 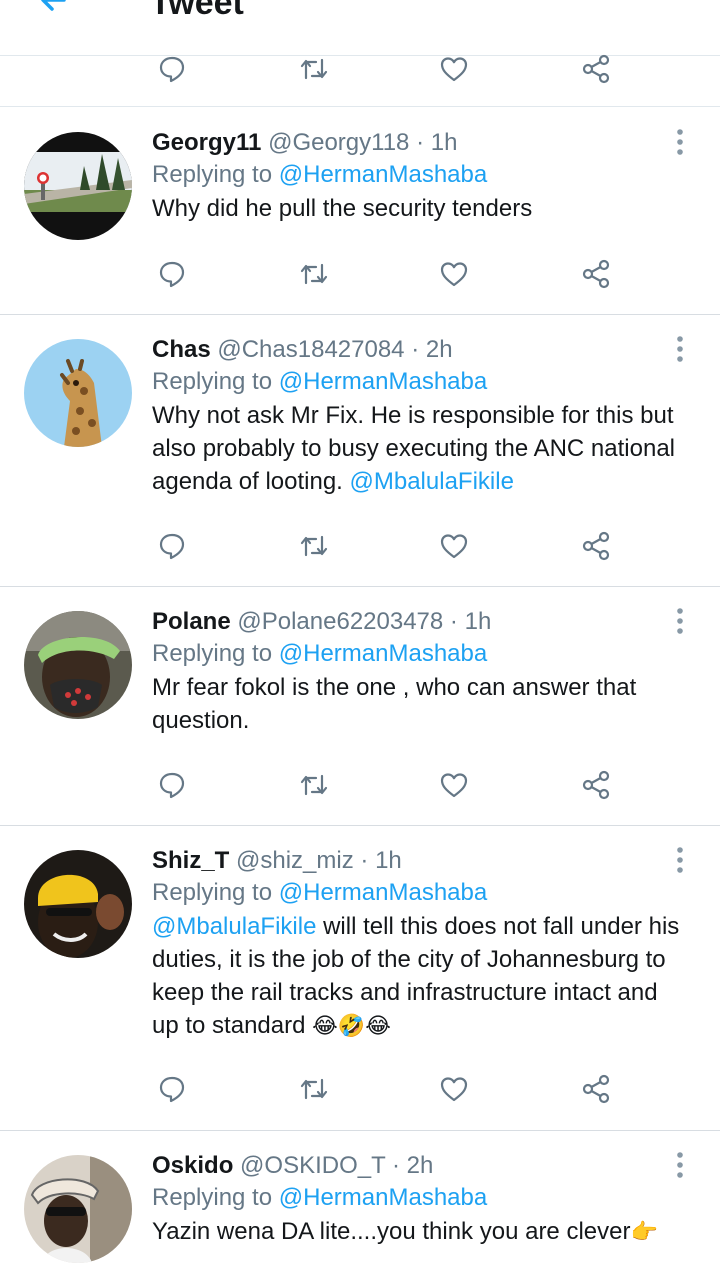 What do you see at coordinates (351, 1025) in the screenshot?
I see `emoji: 😂🤣😂` at bounding box center [351, 1025].